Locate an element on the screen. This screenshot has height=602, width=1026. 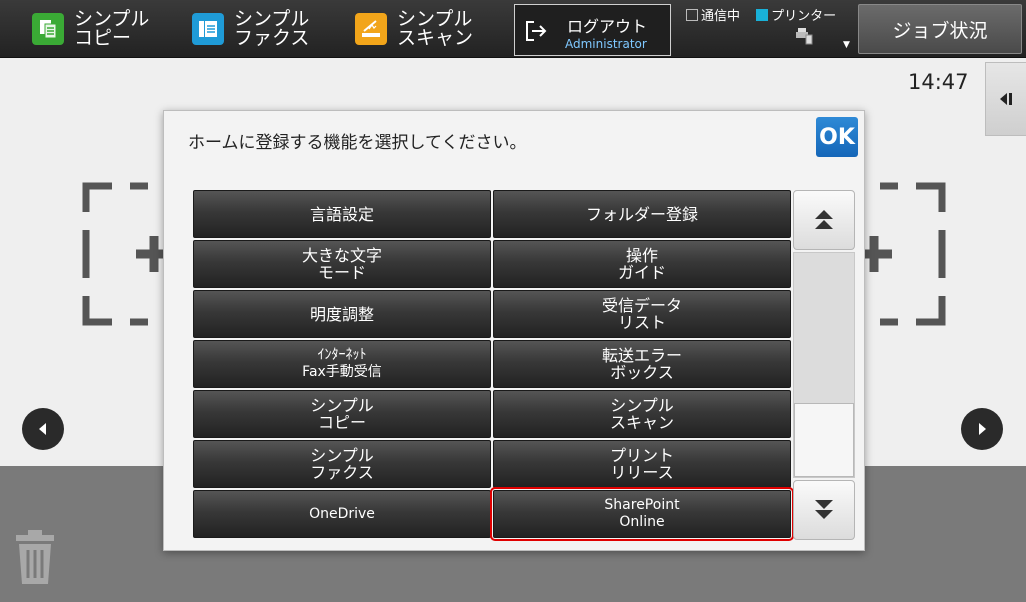
function-button-simple-copy: シンプル コピー is located at coordinates (342, 414).